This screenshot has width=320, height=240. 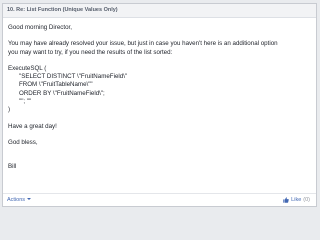 What do you see at coordinates (27, 68) in the screenshot?
I see `code-line: ExecuteSQL (` at bounding box center [27, 68].